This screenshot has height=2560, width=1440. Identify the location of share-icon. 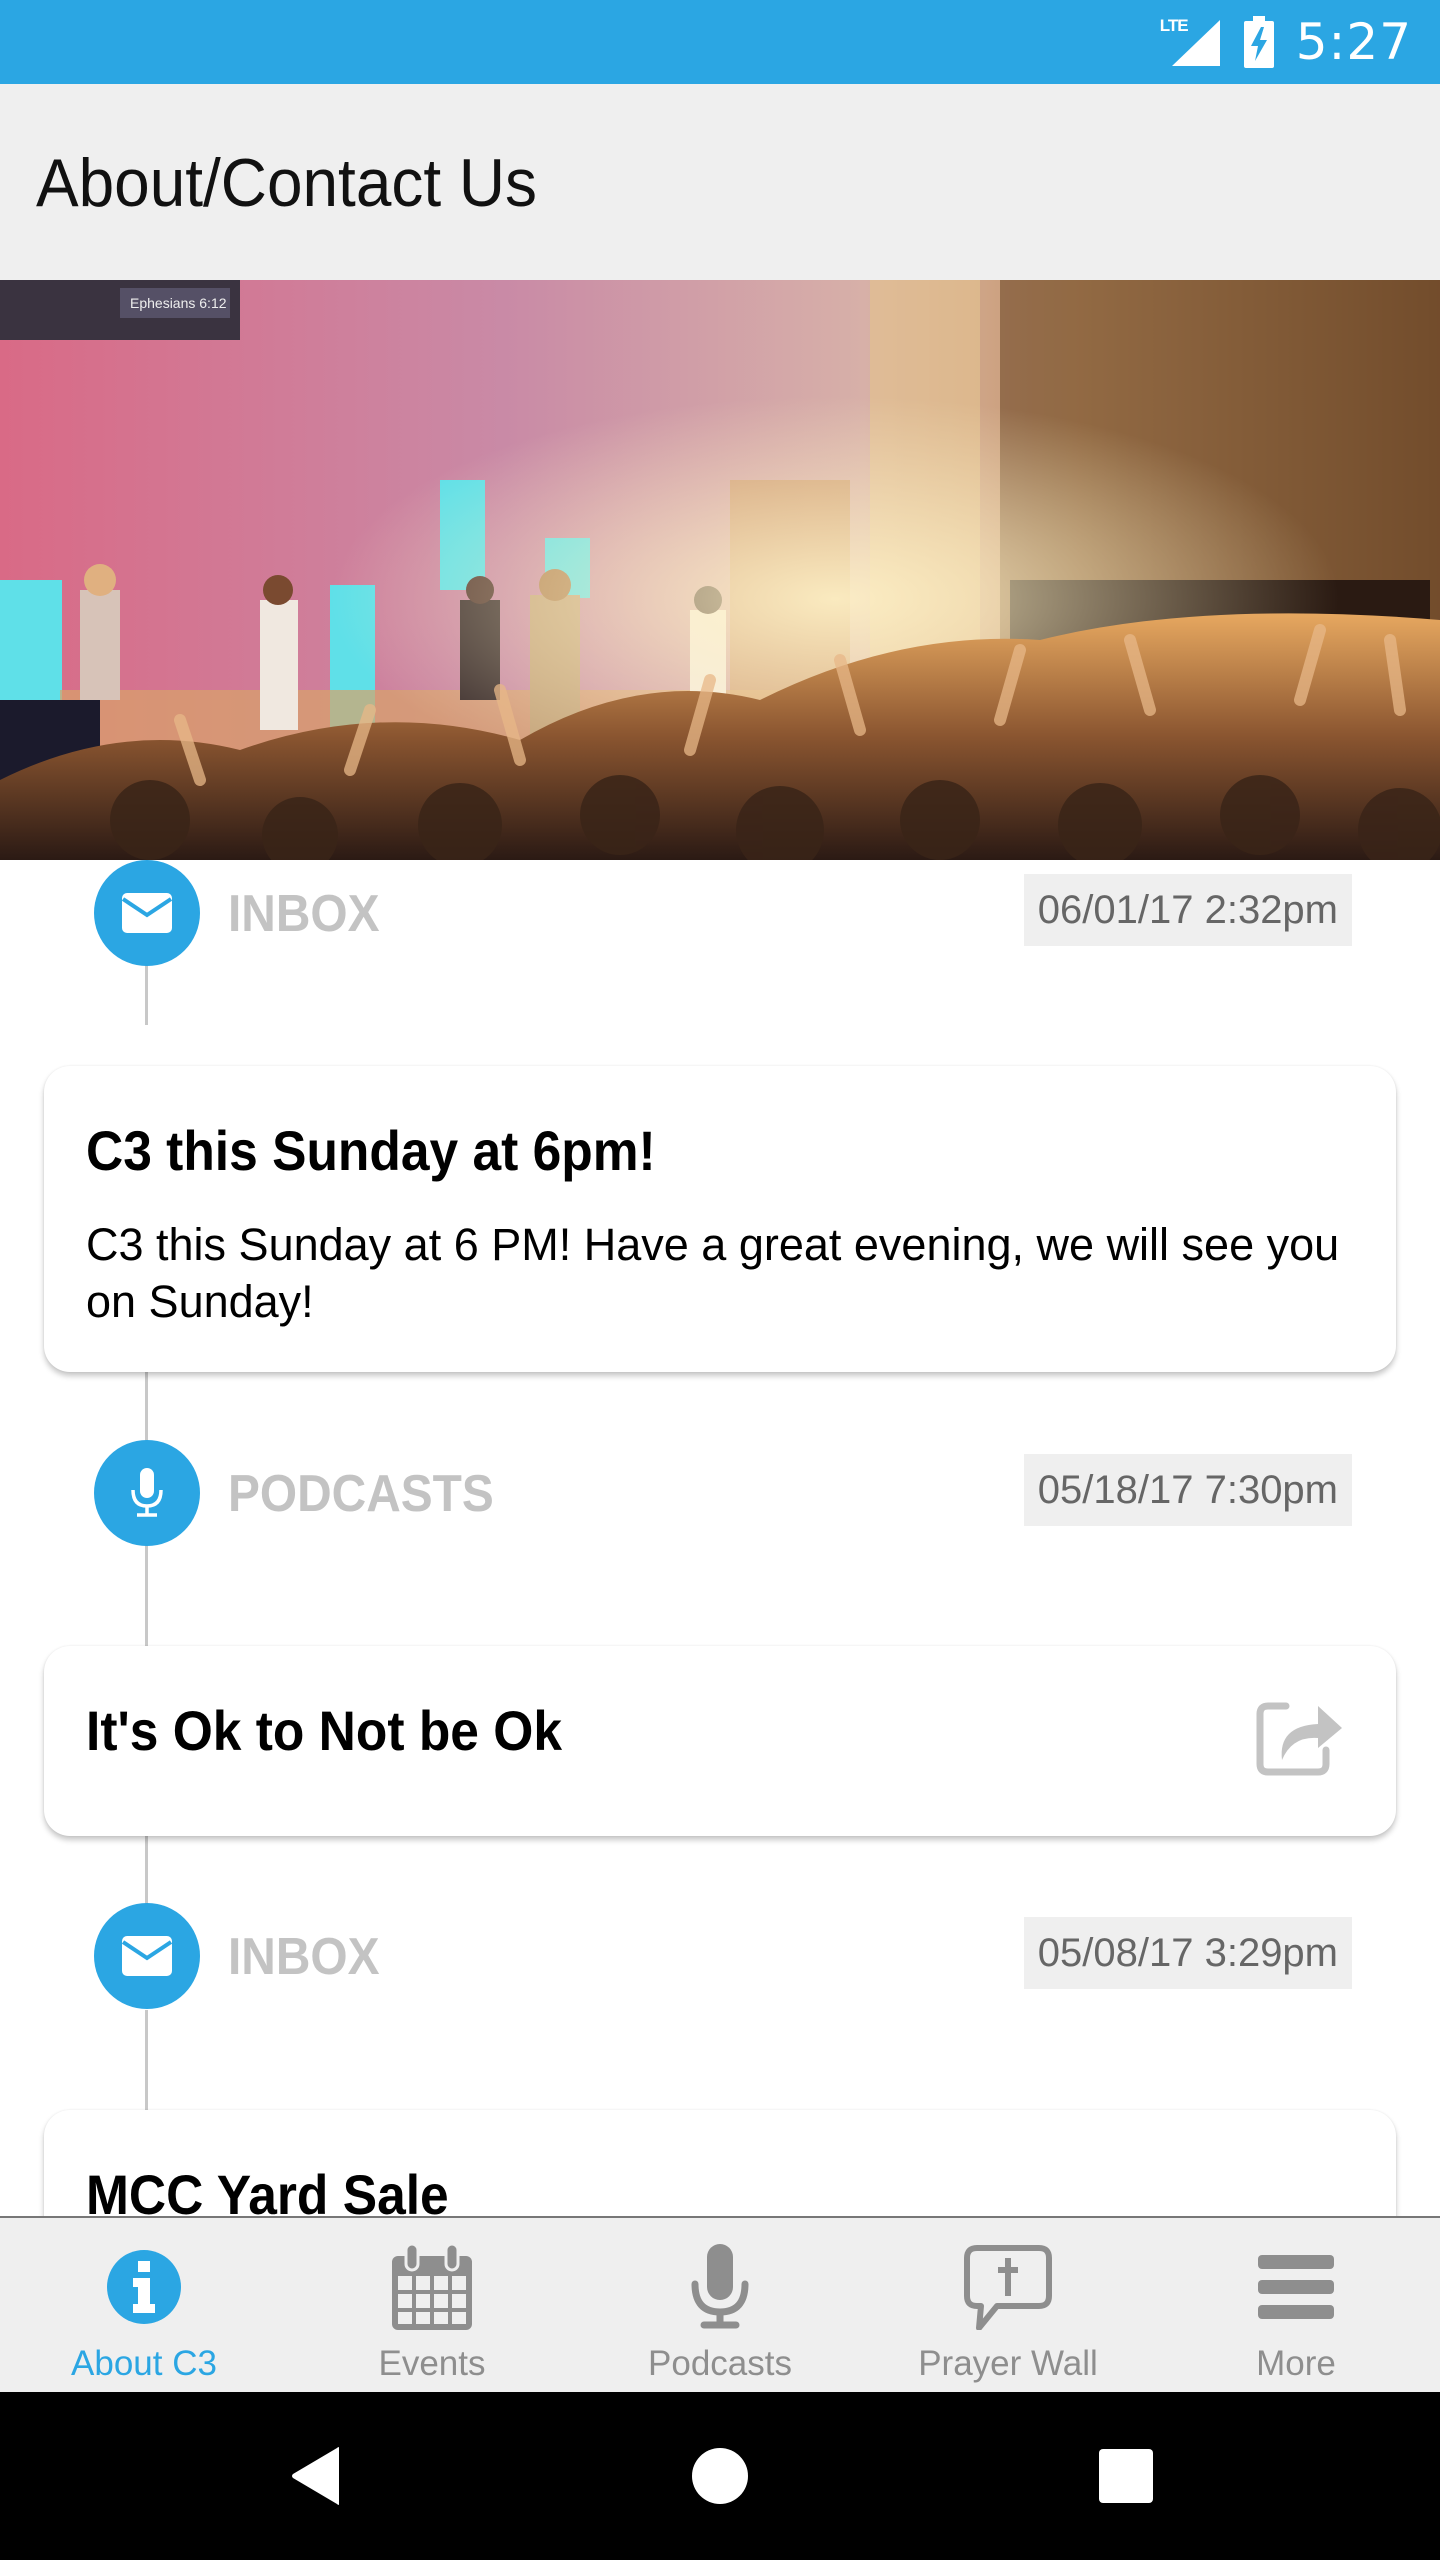
(1299, 1739).